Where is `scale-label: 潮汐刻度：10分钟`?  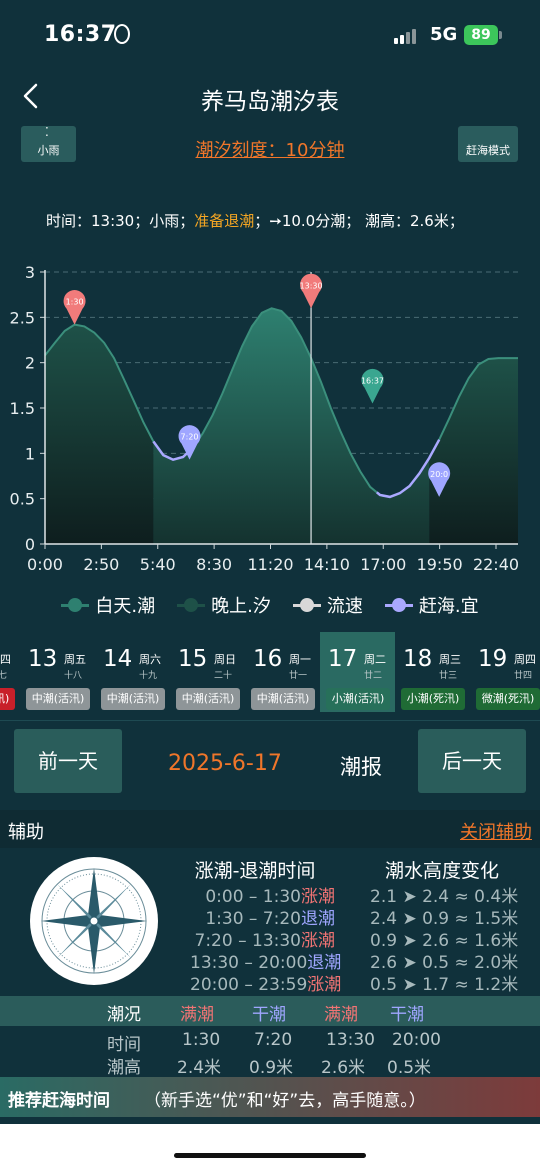
scale-label: 潮汐刻度：10分钟 is located at coordinates (270, 150).